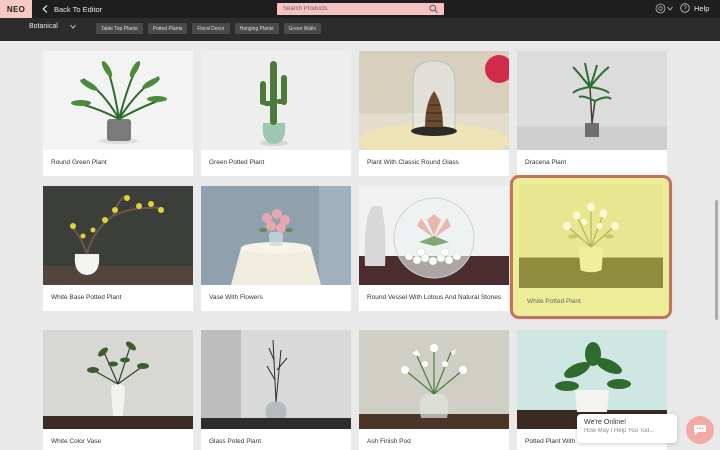  I want to click on back-to-editor-button: Back To Editor, so click(72, 9).